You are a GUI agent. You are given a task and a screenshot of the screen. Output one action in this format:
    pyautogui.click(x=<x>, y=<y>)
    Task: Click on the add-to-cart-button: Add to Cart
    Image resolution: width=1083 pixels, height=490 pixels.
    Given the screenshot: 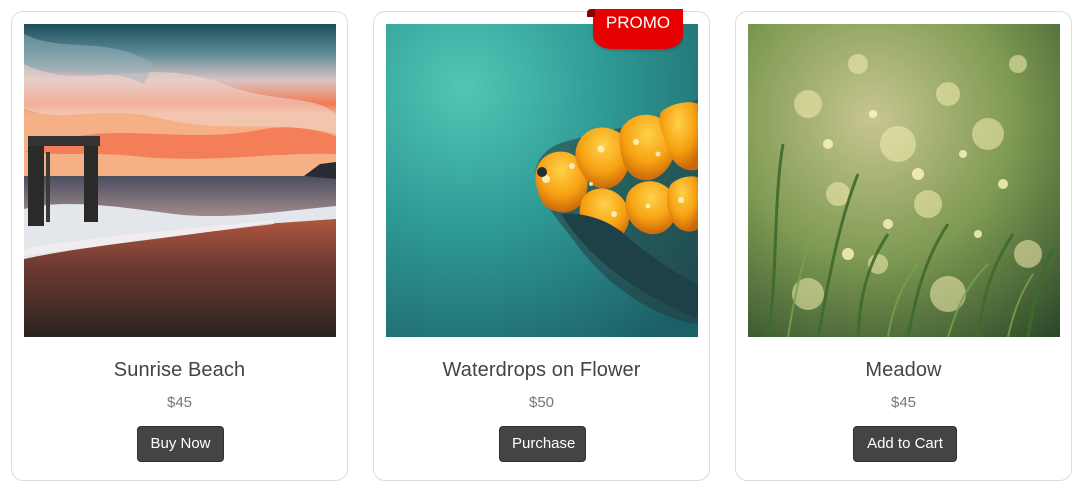 What is the action you would take?
    pyautogui.click(x=905, y=444)
    